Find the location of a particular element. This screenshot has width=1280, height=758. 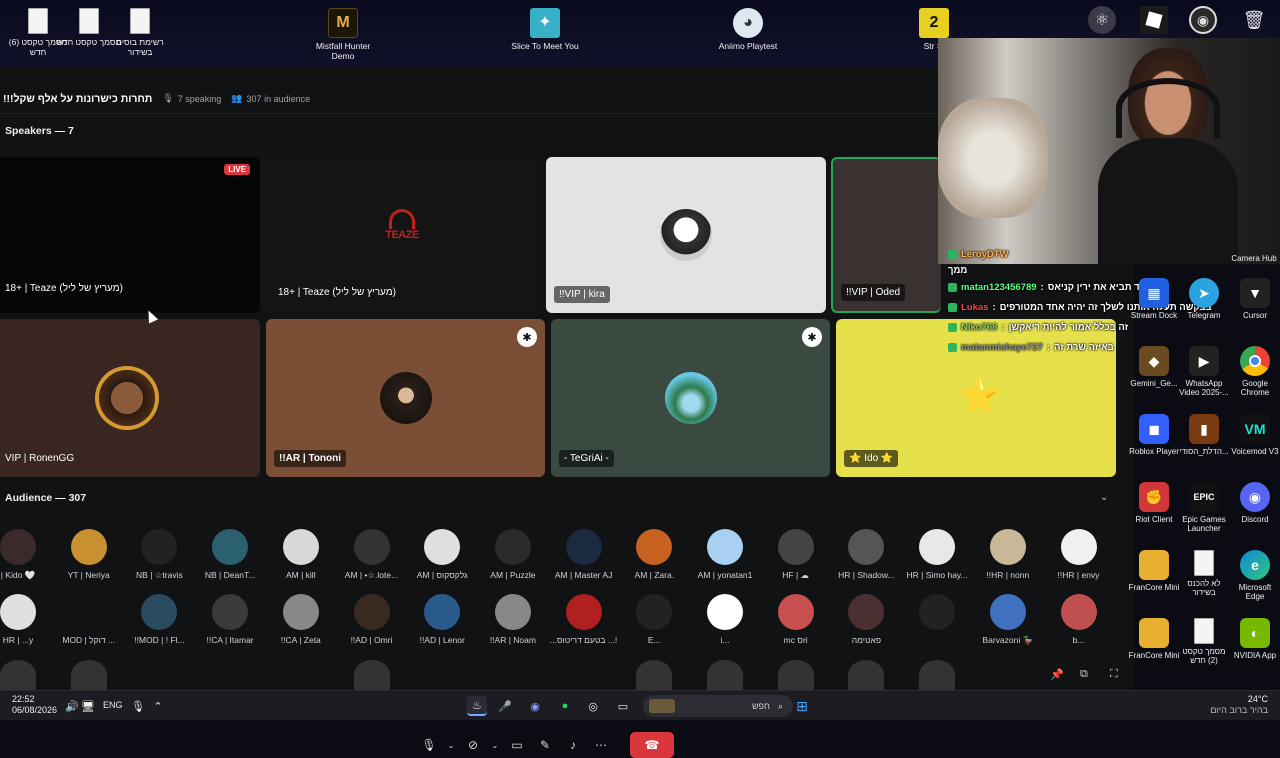

desktop-icon-edge: e Microsoft Edge is located at coordinates (1254, 575).